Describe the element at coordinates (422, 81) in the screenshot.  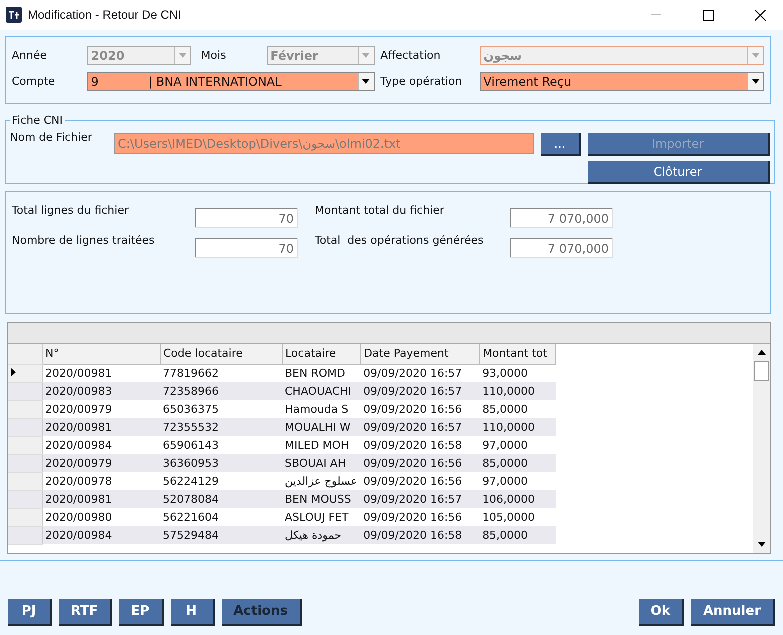
I see `field-label: Type opération` at that location.